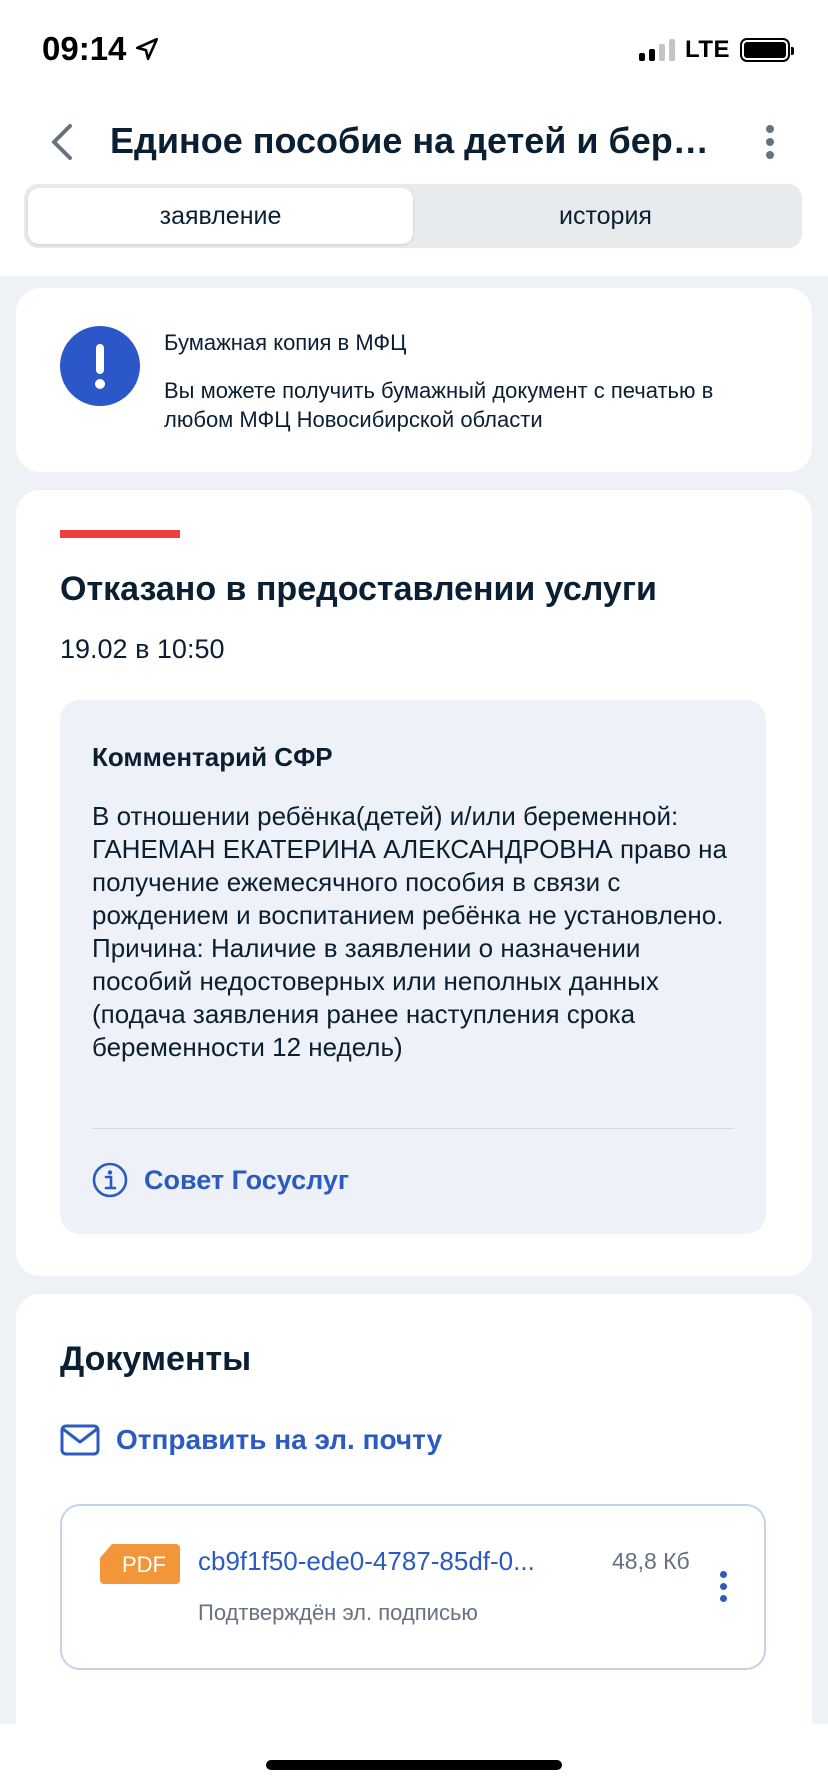  I want to click on advice-label: Совет Госуслуг, so click(247, 1179).